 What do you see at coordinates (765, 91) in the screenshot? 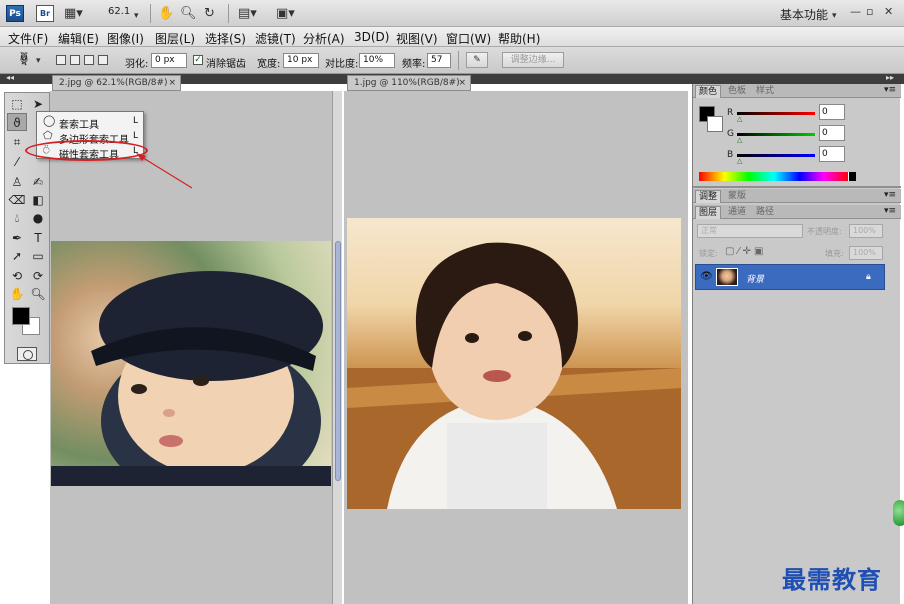
I see `tab-styles: 样式` at bounding box center [765, 91].